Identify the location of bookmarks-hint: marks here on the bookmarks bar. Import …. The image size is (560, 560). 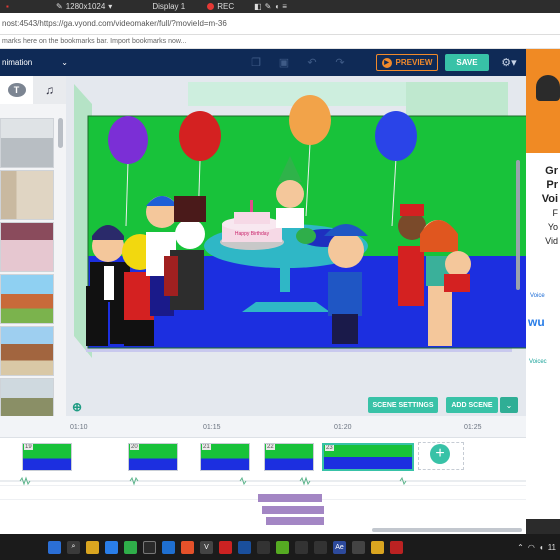
(94, 41).